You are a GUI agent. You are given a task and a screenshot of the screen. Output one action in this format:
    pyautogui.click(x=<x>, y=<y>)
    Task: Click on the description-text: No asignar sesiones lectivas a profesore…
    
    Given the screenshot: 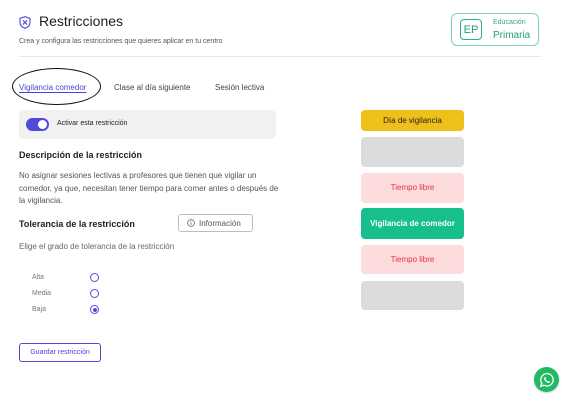 What is the action you would take?
    pyautogui.click(x=149, y=188)
    